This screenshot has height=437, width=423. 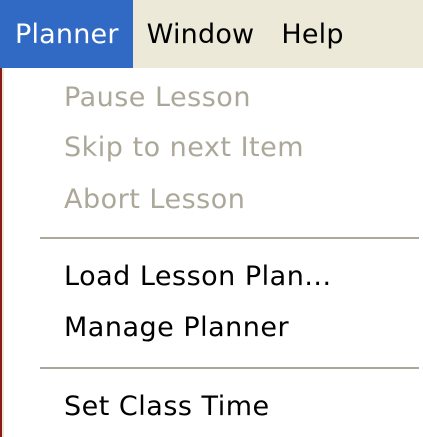 I want to click on menu-window-label: Window, so click(x=200, y=34).